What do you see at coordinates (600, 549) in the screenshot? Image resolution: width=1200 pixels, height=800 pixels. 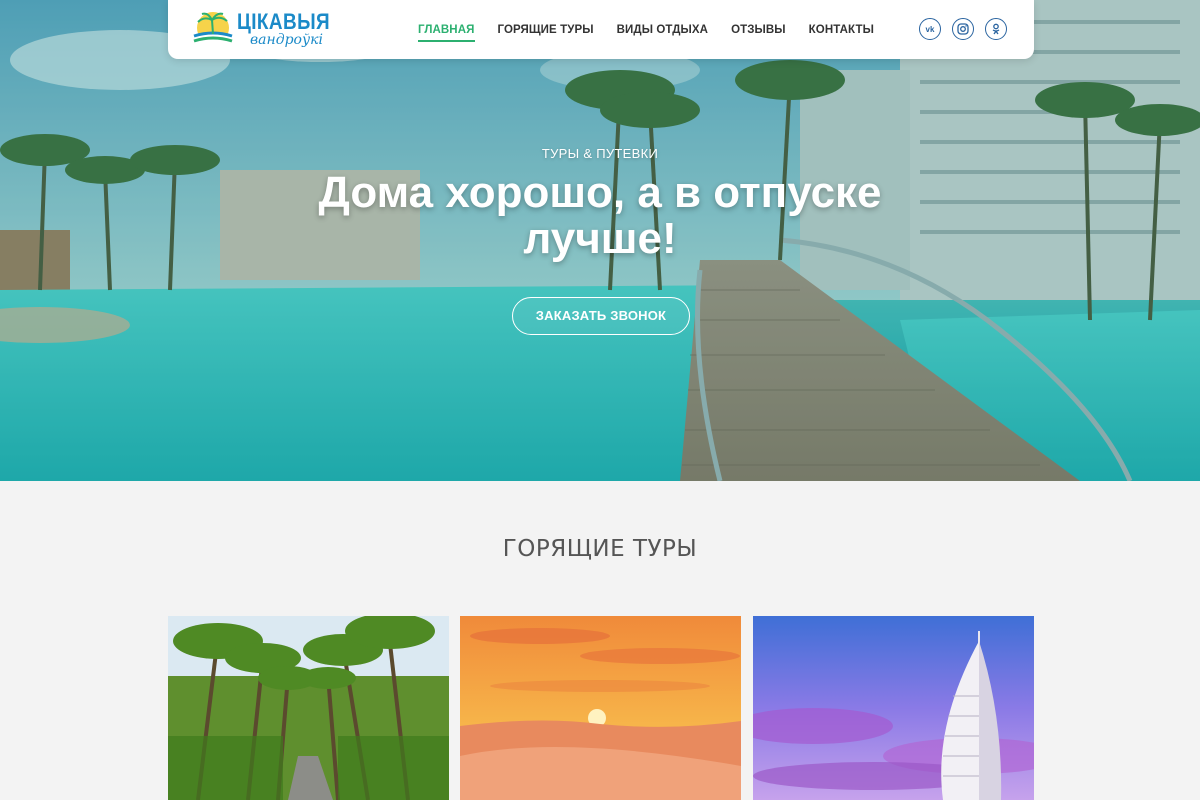 I see `section-title: ГОРЯЩИЕ ТУРЫ` at bounding box center [600, 549].